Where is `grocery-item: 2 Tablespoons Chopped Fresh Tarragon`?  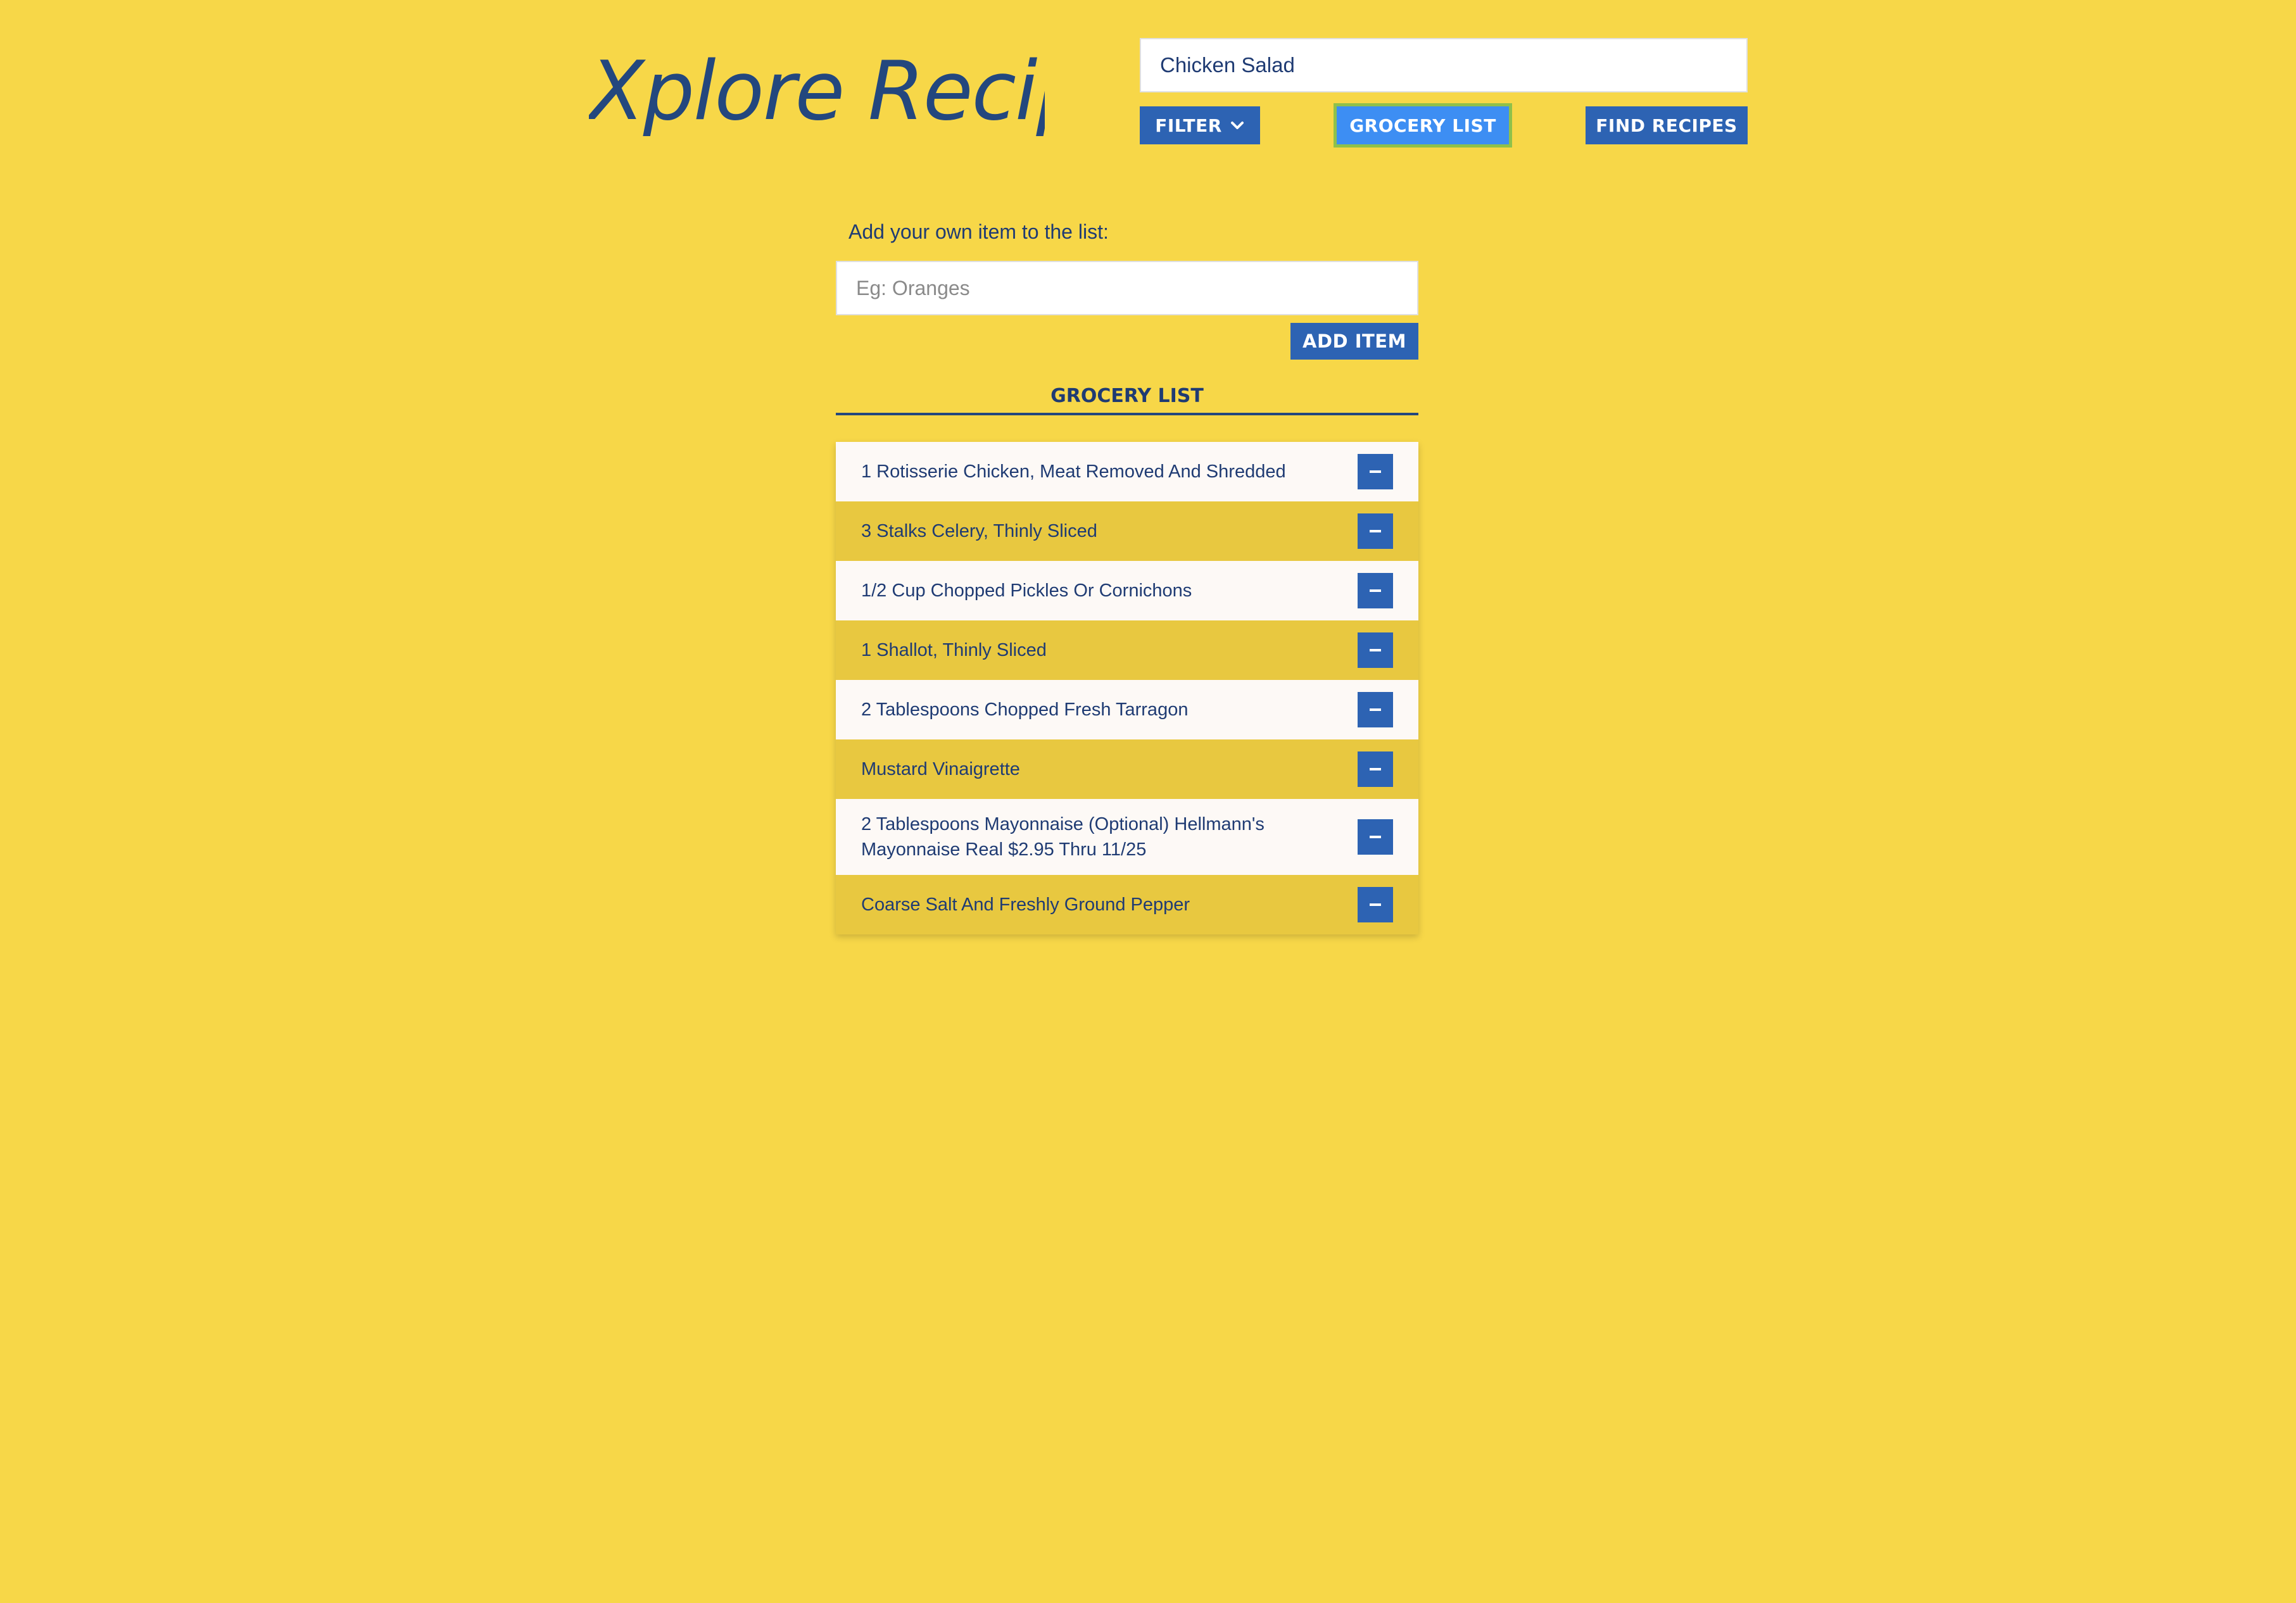
grocery-item: 2 Tablespoons Chopped Fresh Tarragon is located at coordinates (1127, 710).